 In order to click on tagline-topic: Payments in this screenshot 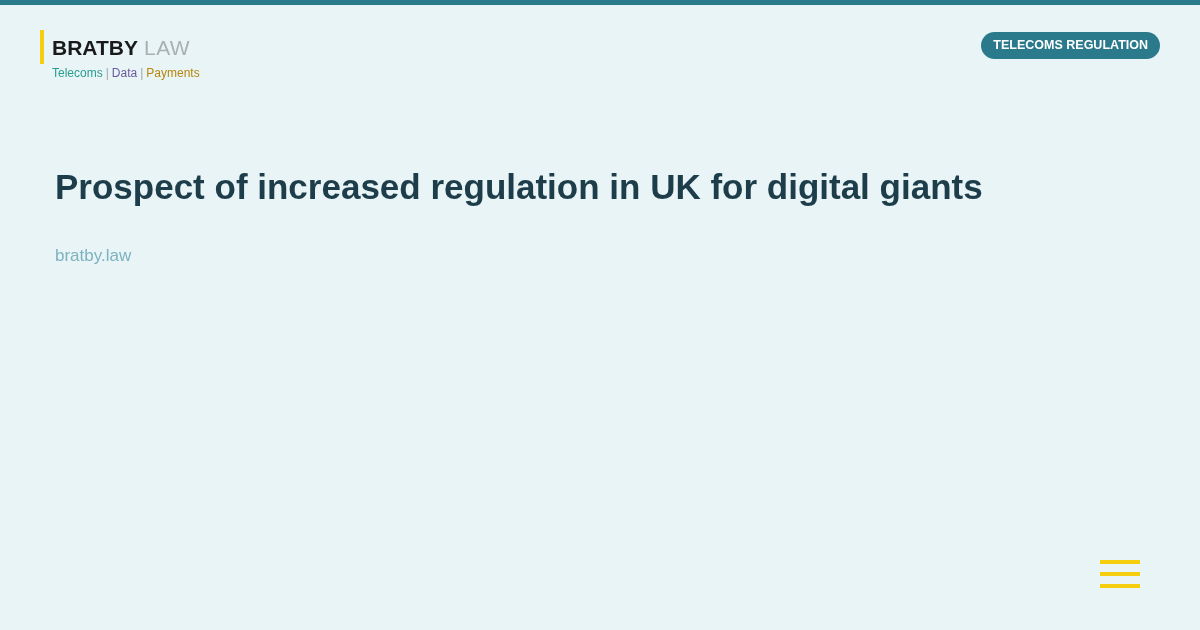, I will do `click(173, 73)`.